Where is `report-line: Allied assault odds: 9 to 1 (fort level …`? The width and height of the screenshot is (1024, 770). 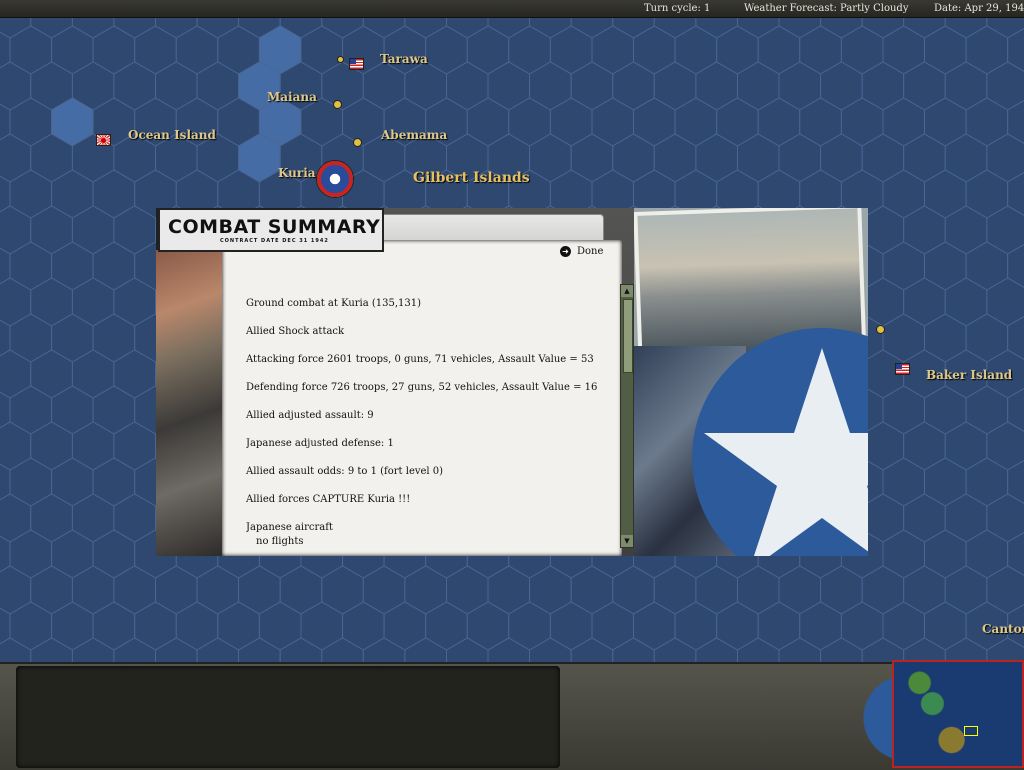 report-line: Allied assault odds: 9 to 1 (fort level … is located at coordinates (345, 471).